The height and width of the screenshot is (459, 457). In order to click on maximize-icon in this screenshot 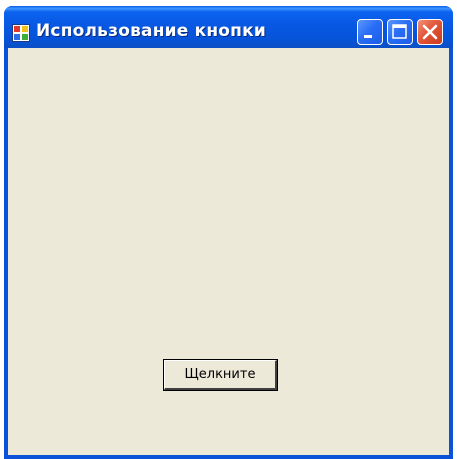, I will do `click(399, 31)`.